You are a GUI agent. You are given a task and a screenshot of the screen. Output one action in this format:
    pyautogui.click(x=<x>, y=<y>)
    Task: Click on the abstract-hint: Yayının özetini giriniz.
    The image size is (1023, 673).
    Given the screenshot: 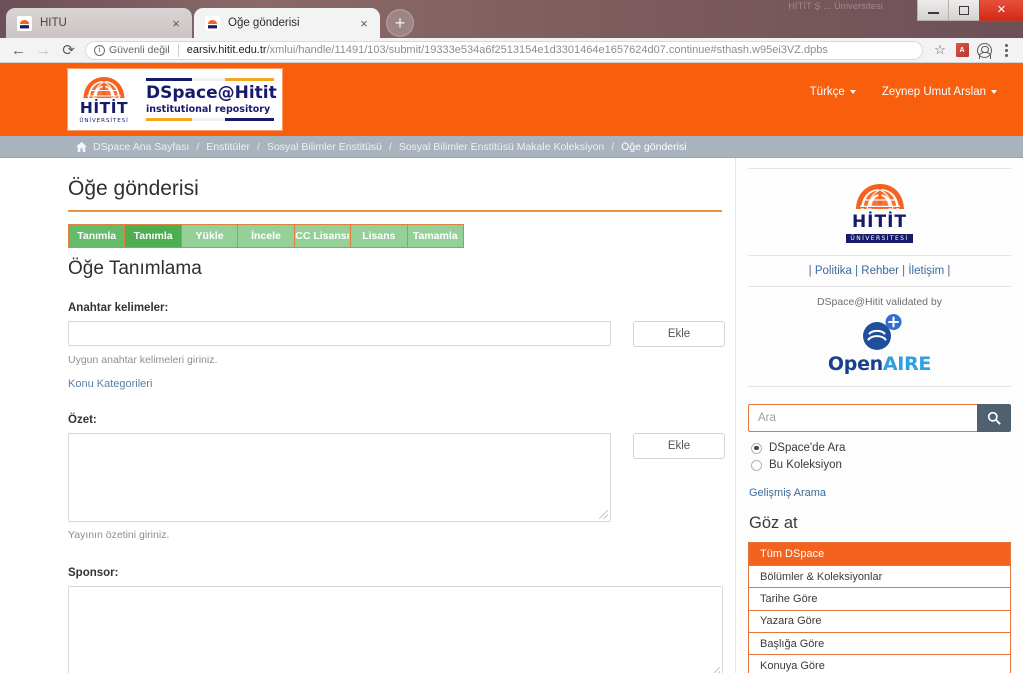 What is the action you would take?
    pyautogui.click(x=119, y=535)
    